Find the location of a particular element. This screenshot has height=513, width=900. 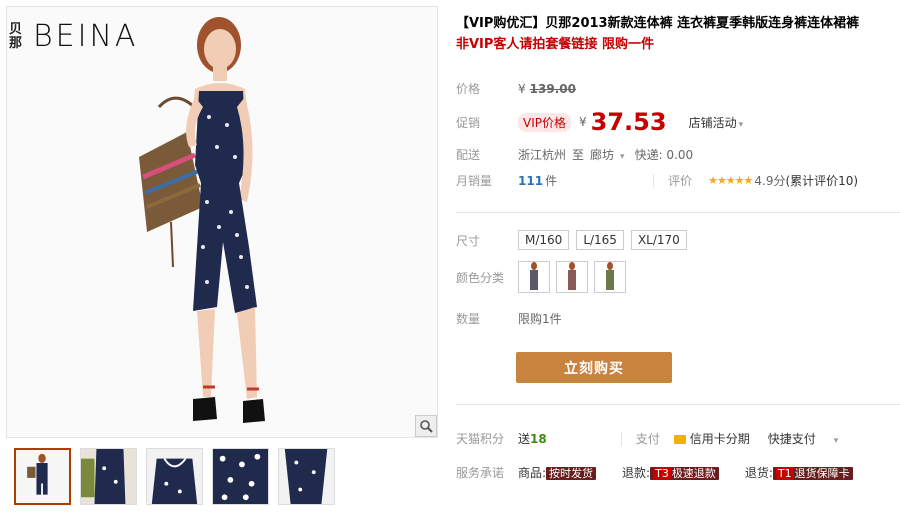

points-row: 天猫积分 送 18 支付 信用卡分期 快捷支付 ▾ is located at coordinates (647, 438).